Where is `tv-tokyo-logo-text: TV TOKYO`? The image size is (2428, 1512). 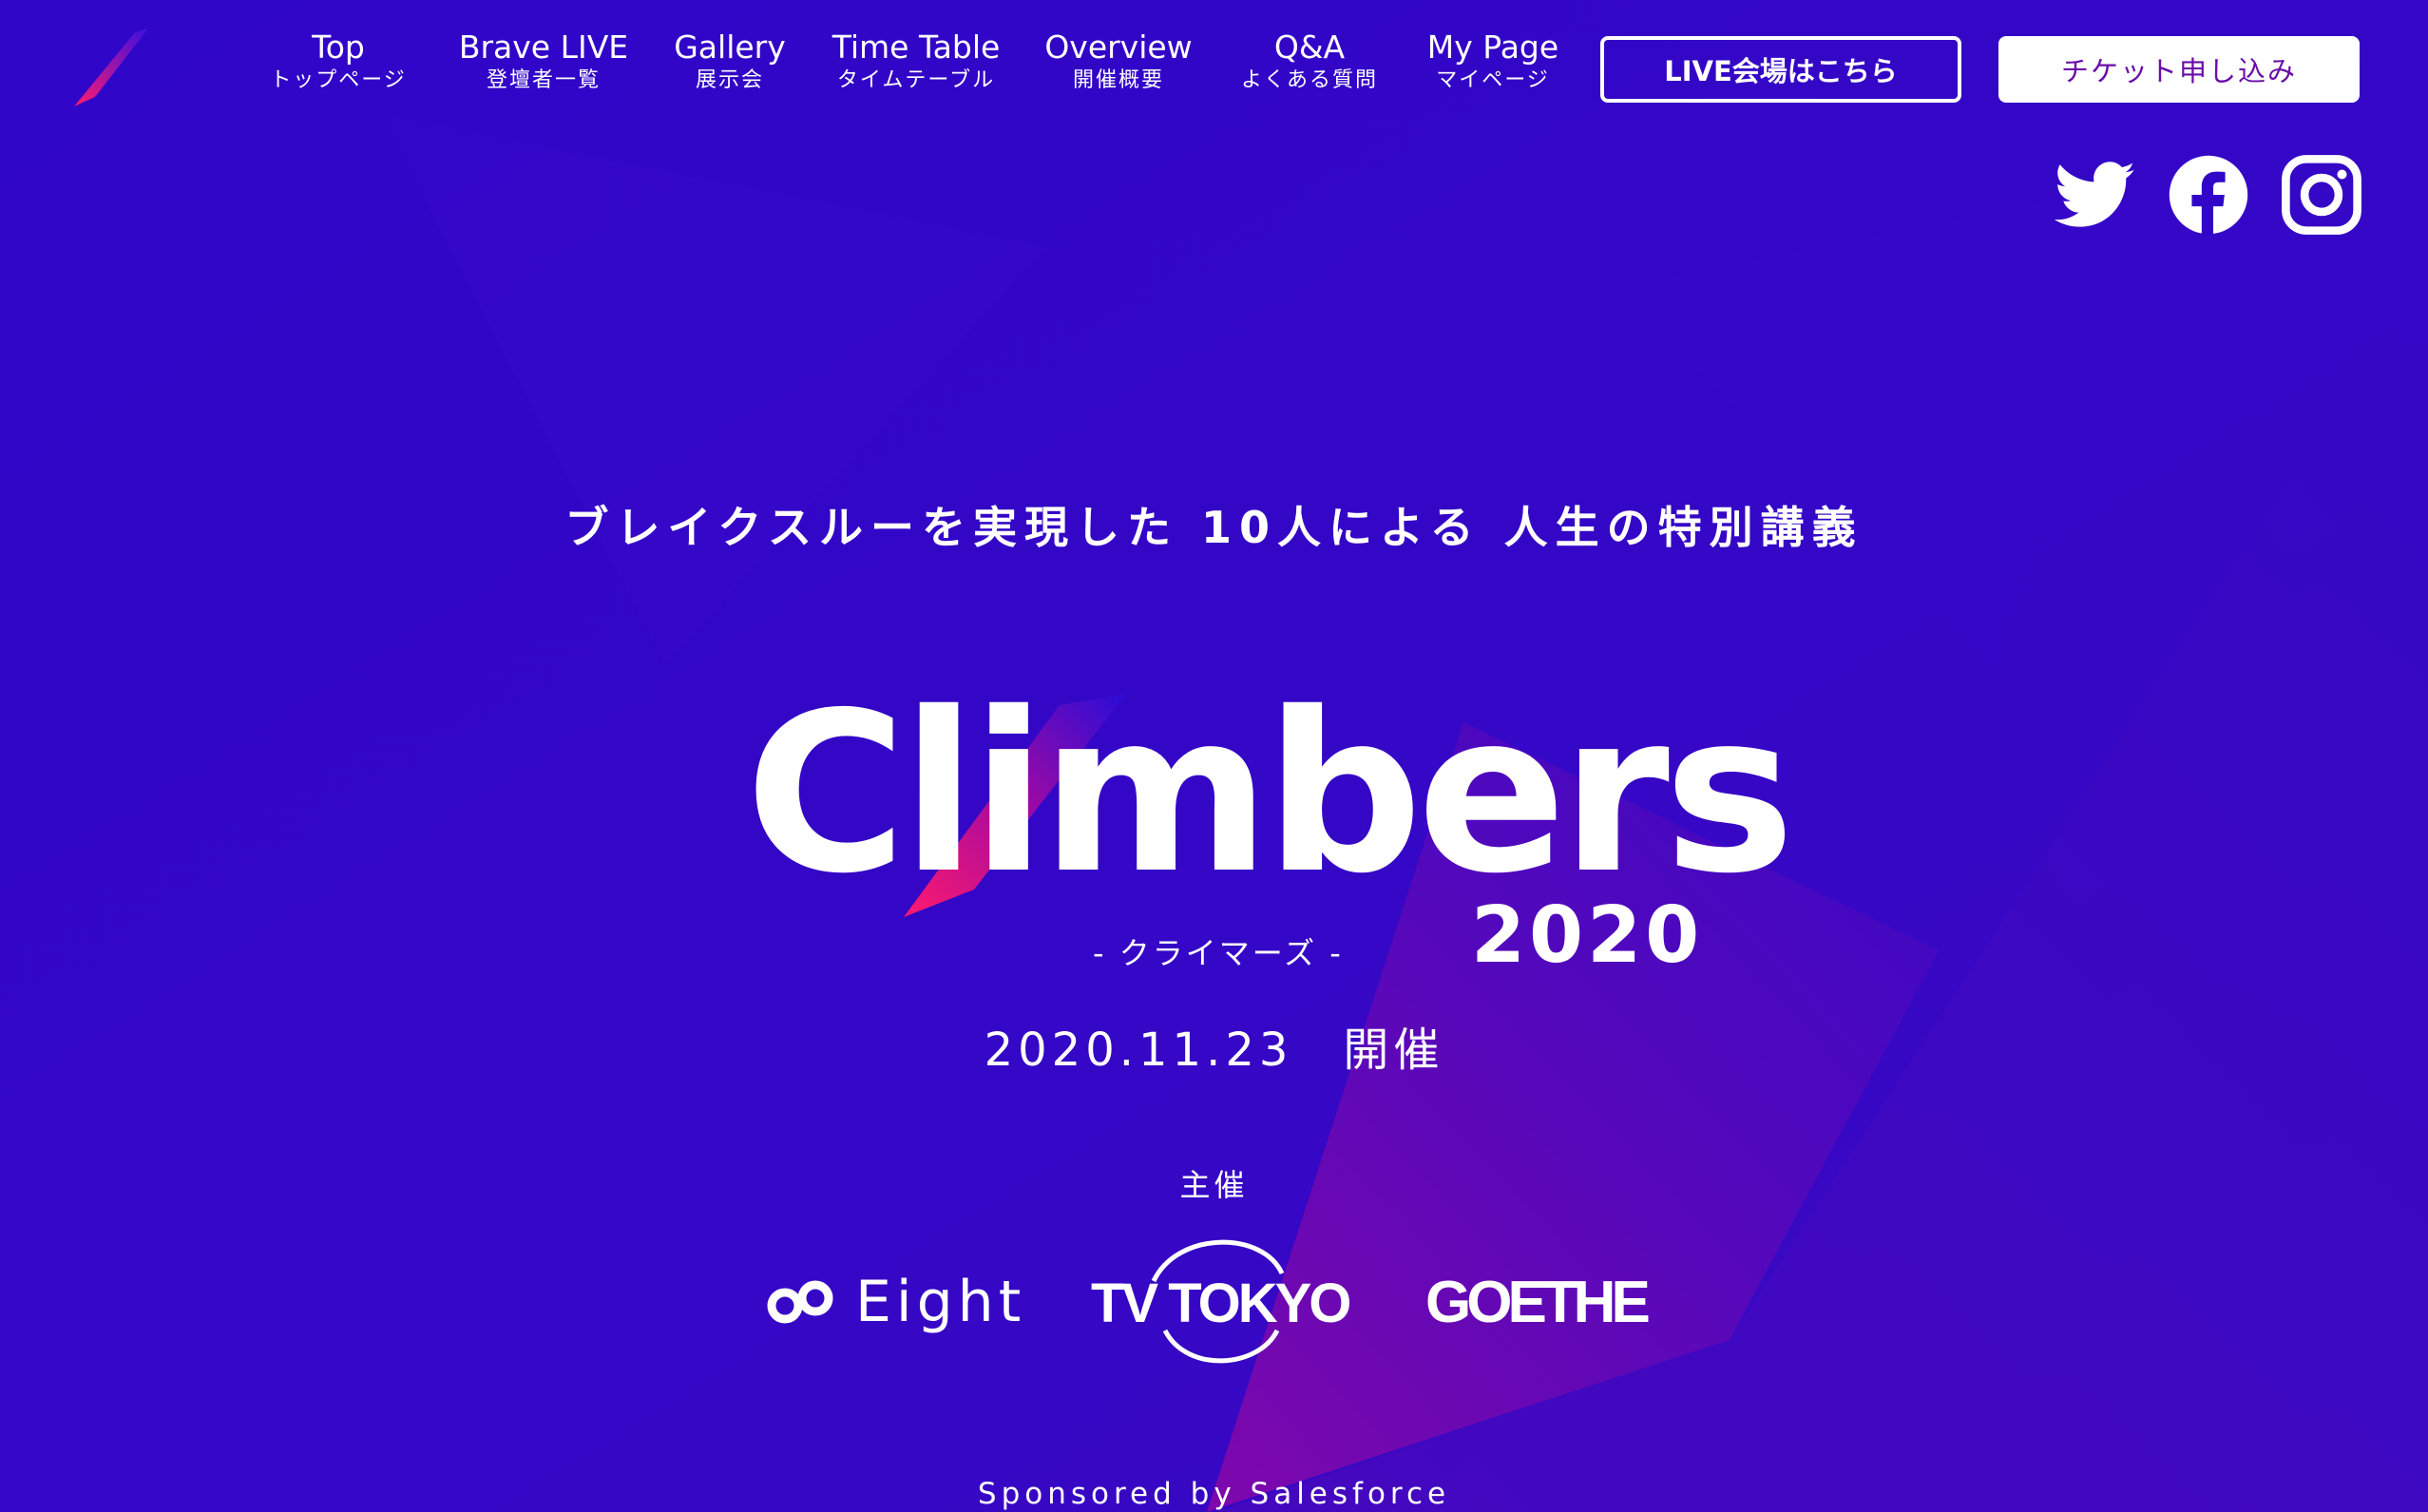
tv-tokyo-logo-text: TV TOKYO is located at coordinates (1221, 1303).